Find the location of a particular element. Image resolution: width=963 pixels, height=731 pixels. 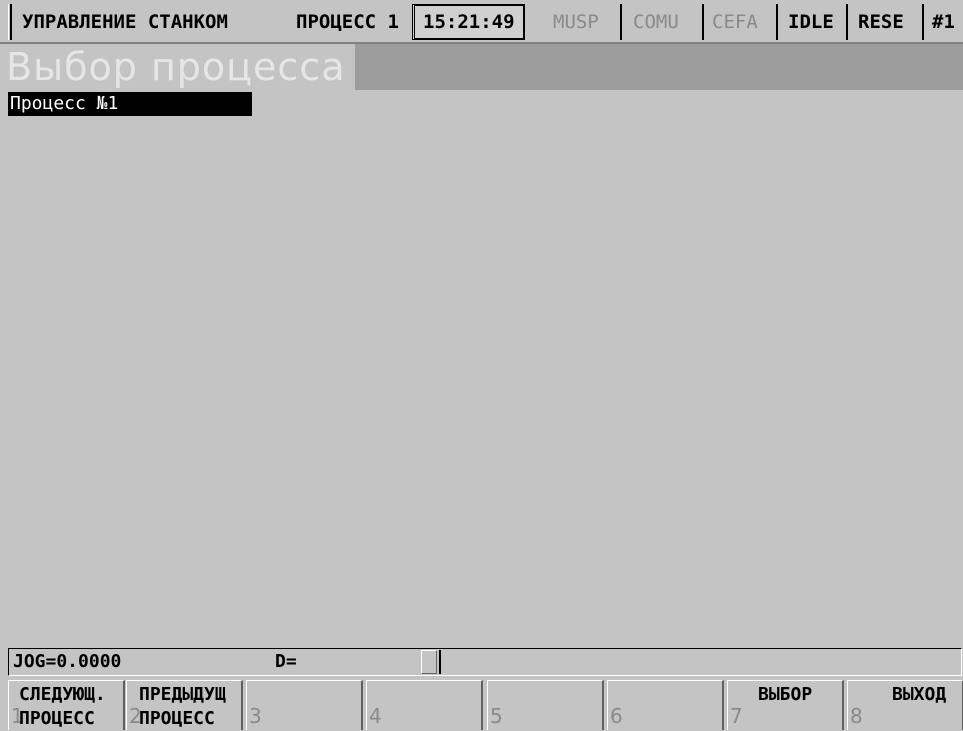

jog-value: JOG=0.0000 is located at coordinates (67, 661).